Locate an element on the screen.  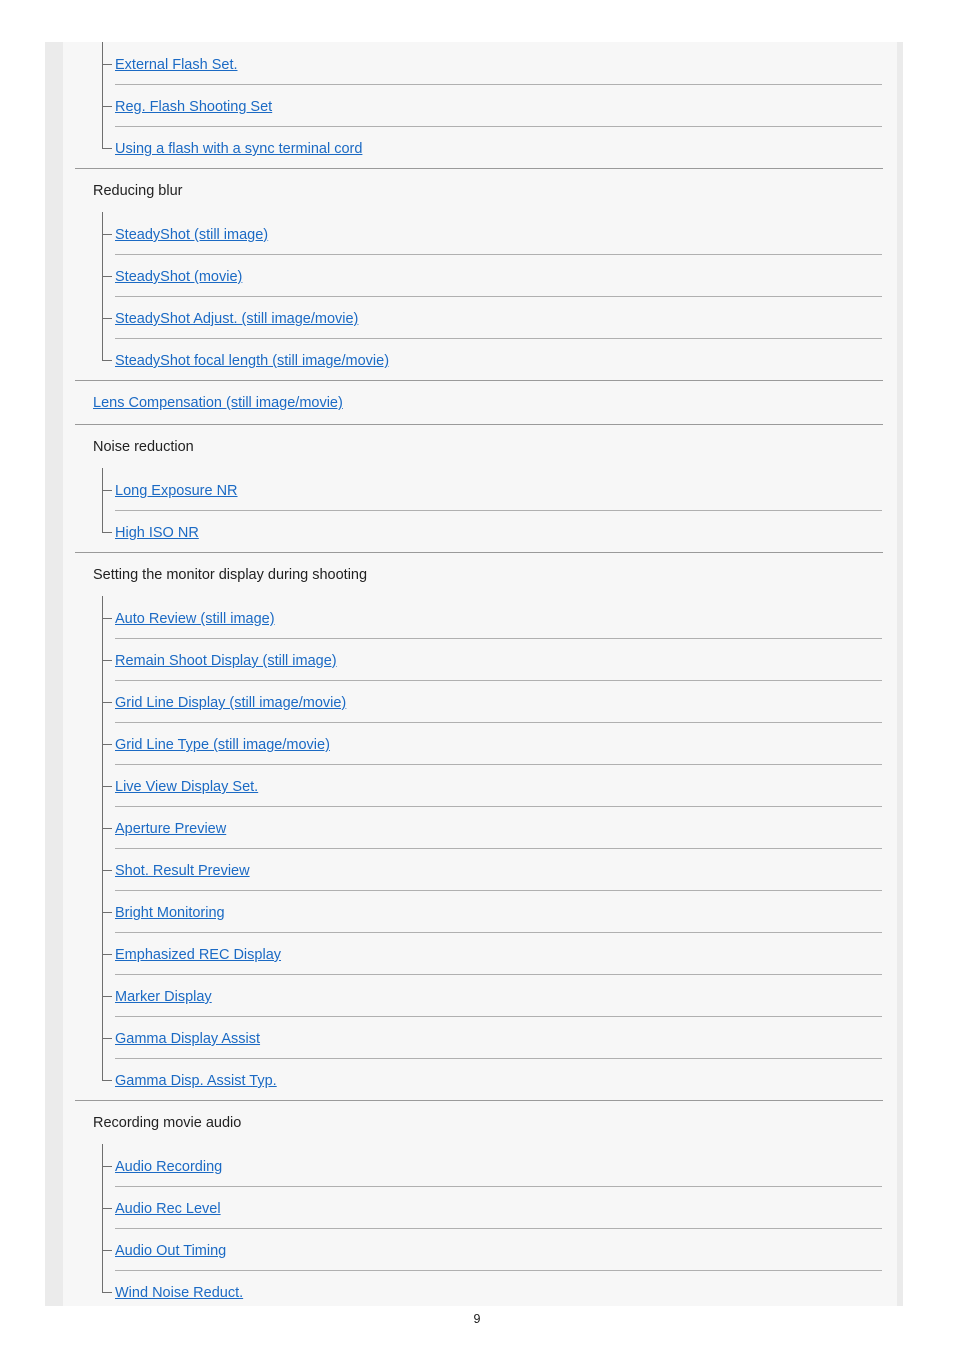
toc-item-link: Audio Out Timing is located at coordinates (170, 1251).